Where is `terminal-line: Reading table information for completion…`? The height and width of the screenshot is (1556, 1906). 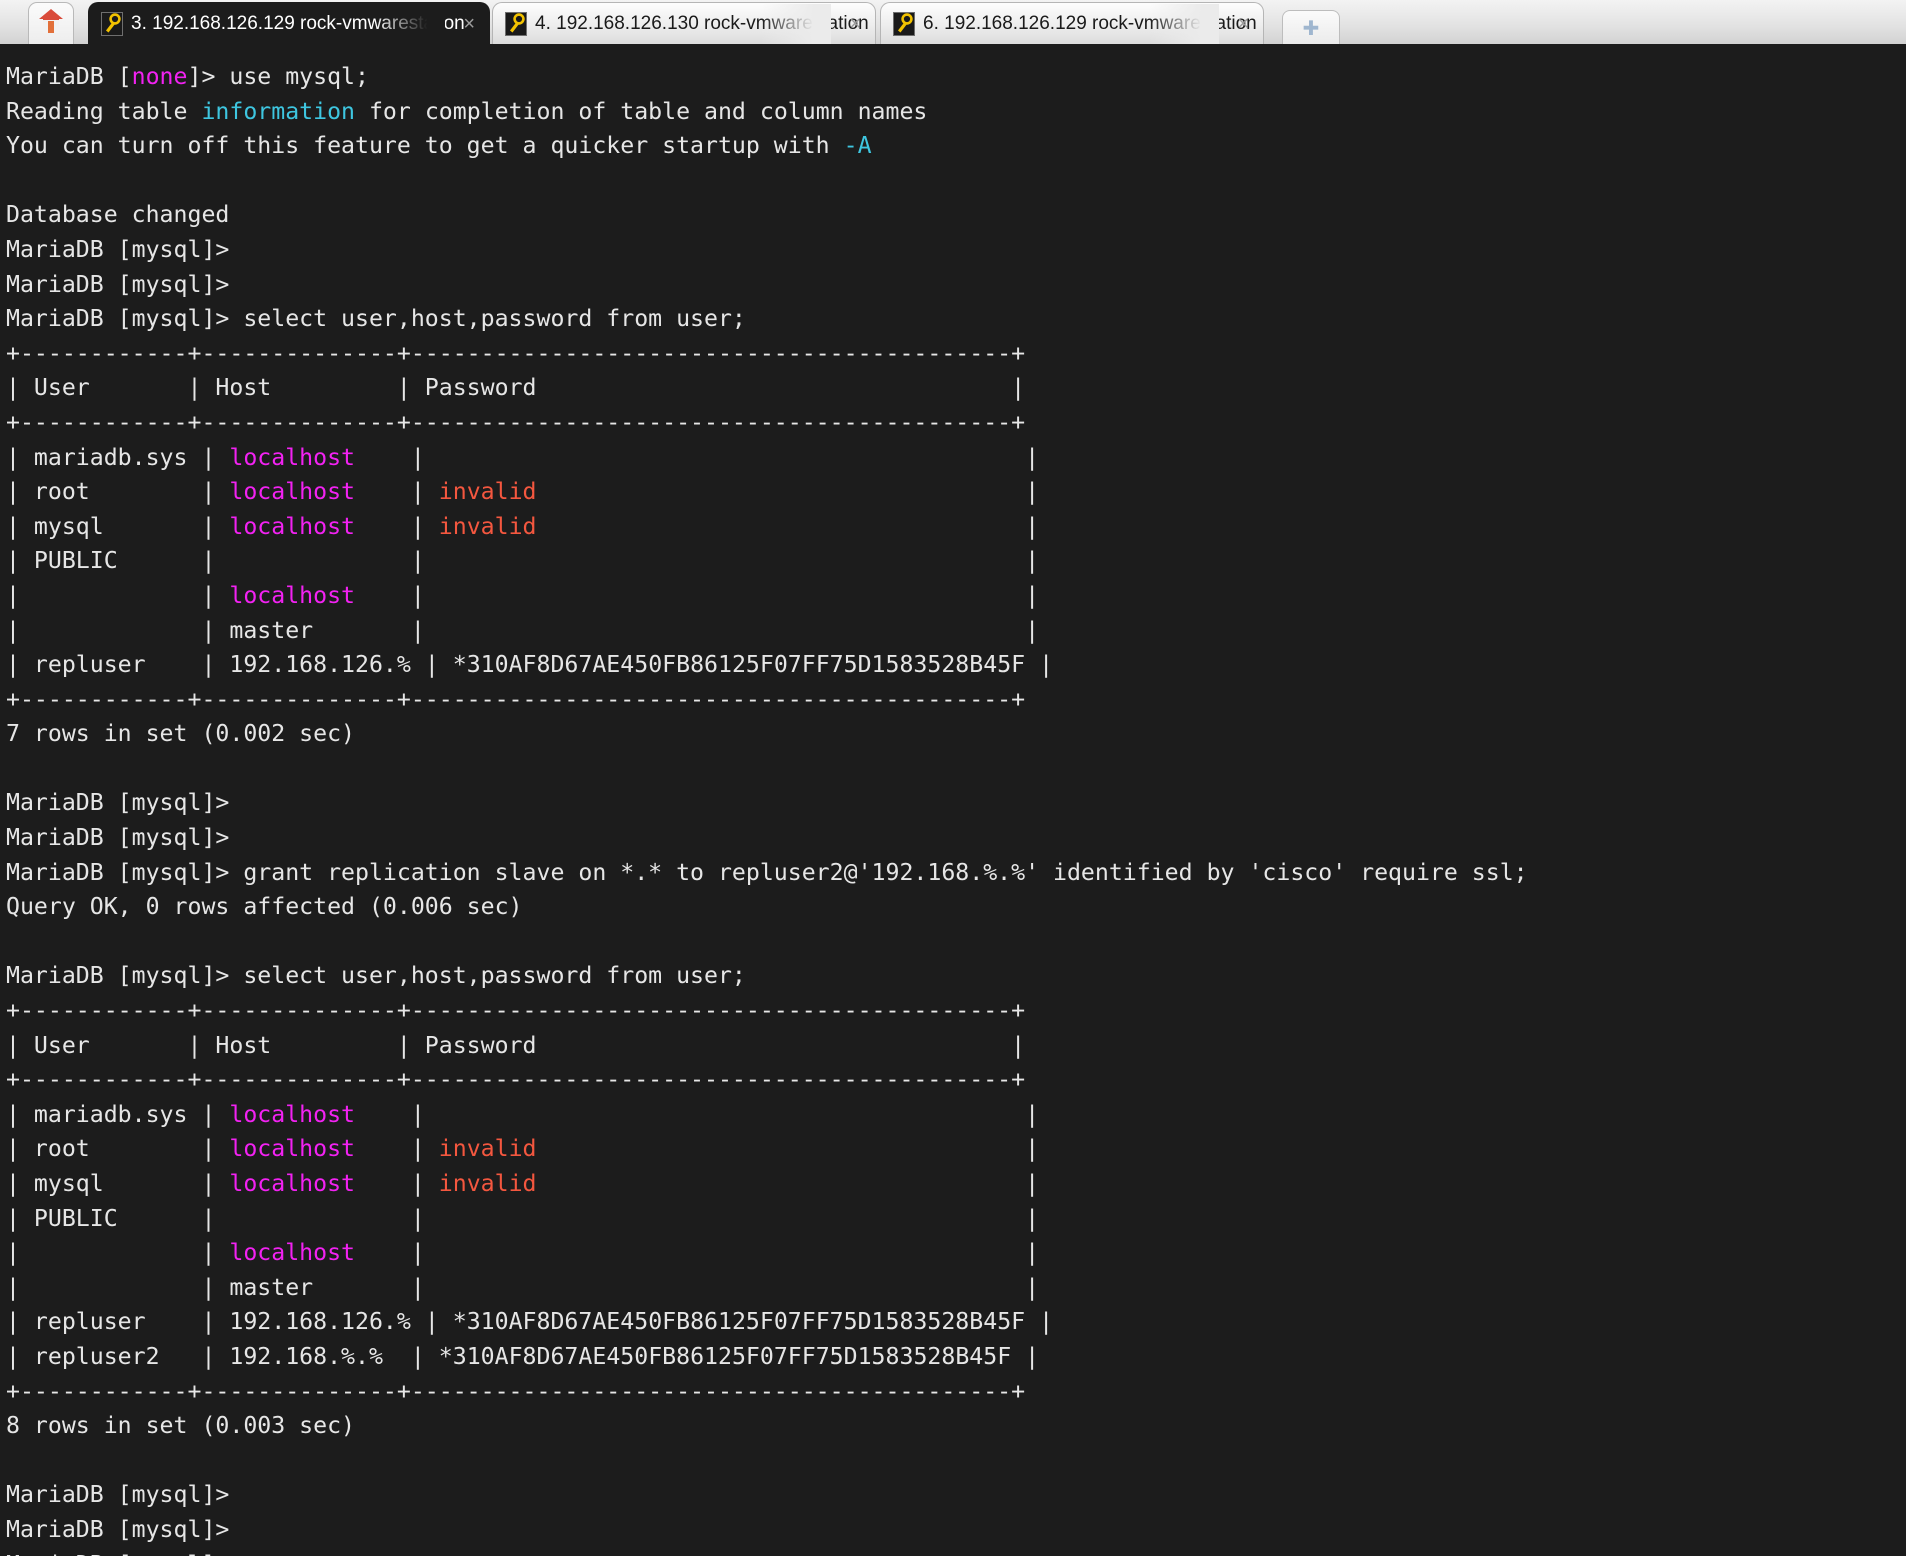
terminal-line: Reading table information for completion… is located at coordinates (467, 111).